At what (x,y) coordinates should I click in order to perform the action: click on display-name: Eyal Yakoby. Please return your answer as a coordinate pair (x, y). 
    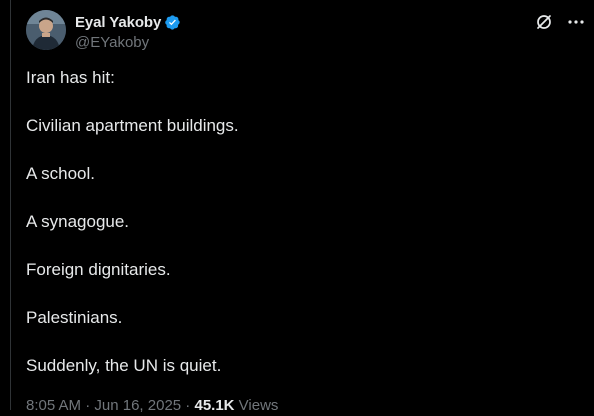
    Looking at the image, I should click on (118, 22).